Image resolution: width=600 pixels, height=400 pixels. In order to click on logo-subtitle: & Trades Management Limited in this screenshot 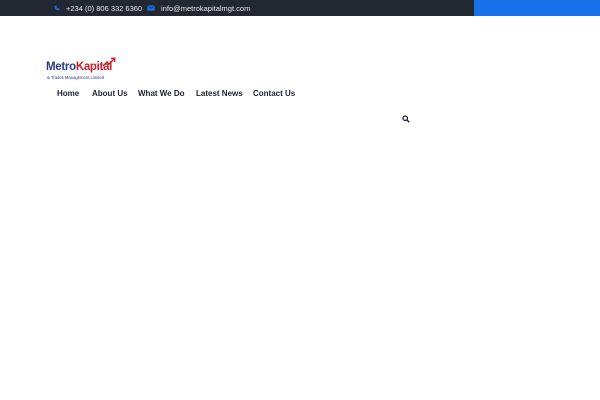, I will do `click(76, 77)`.